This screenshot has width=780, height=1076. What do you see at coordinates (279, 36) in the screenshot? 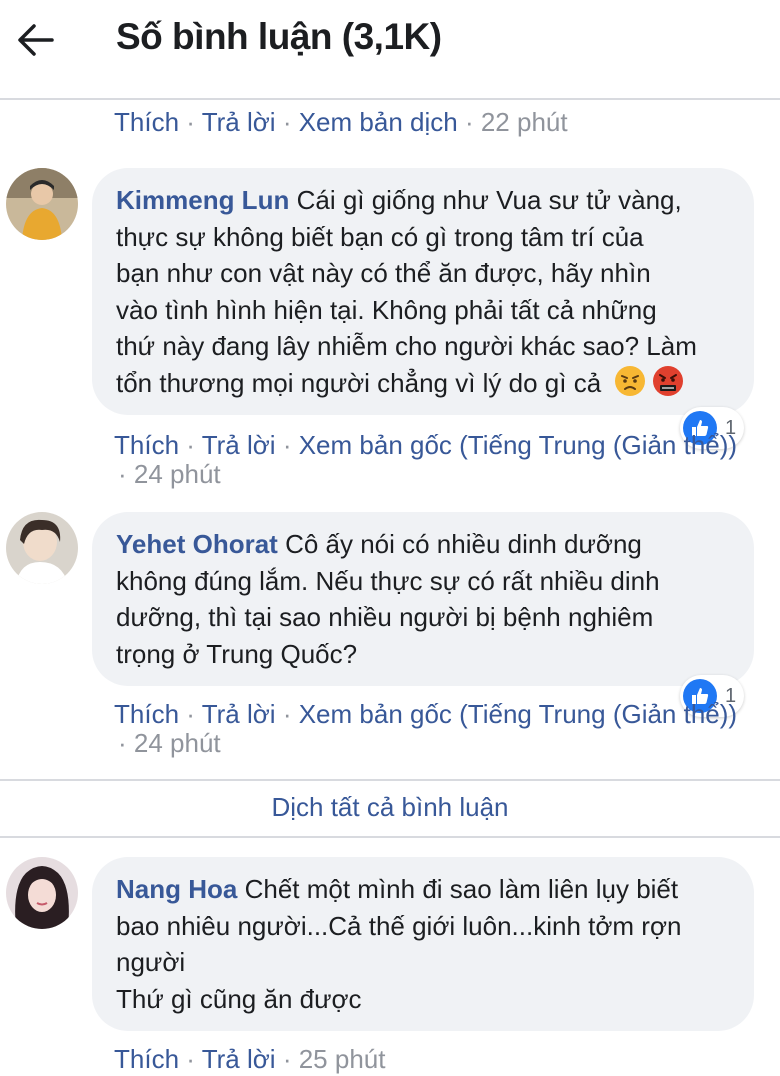
I see `page-title: Số bình luận (3,1K)` at bounding box center [279, 36].